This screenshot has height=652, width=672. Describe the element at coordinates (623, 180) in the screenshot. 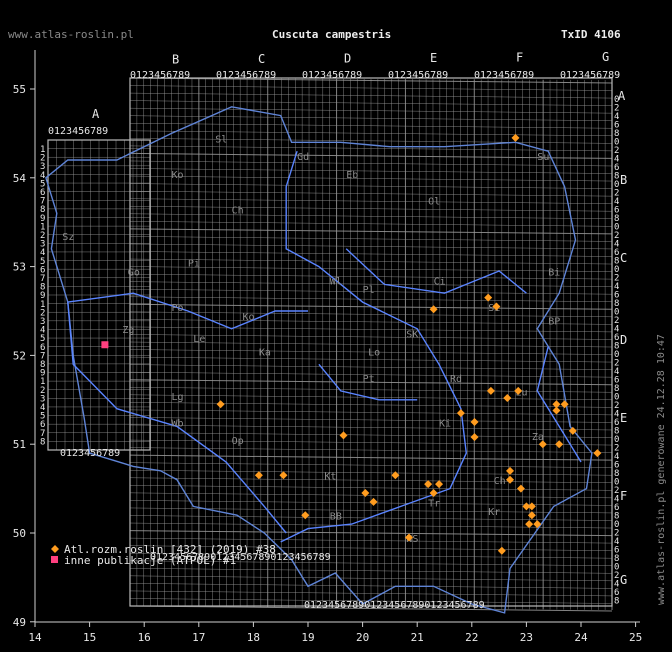

I see `atpol-row-letter: B` at that location.